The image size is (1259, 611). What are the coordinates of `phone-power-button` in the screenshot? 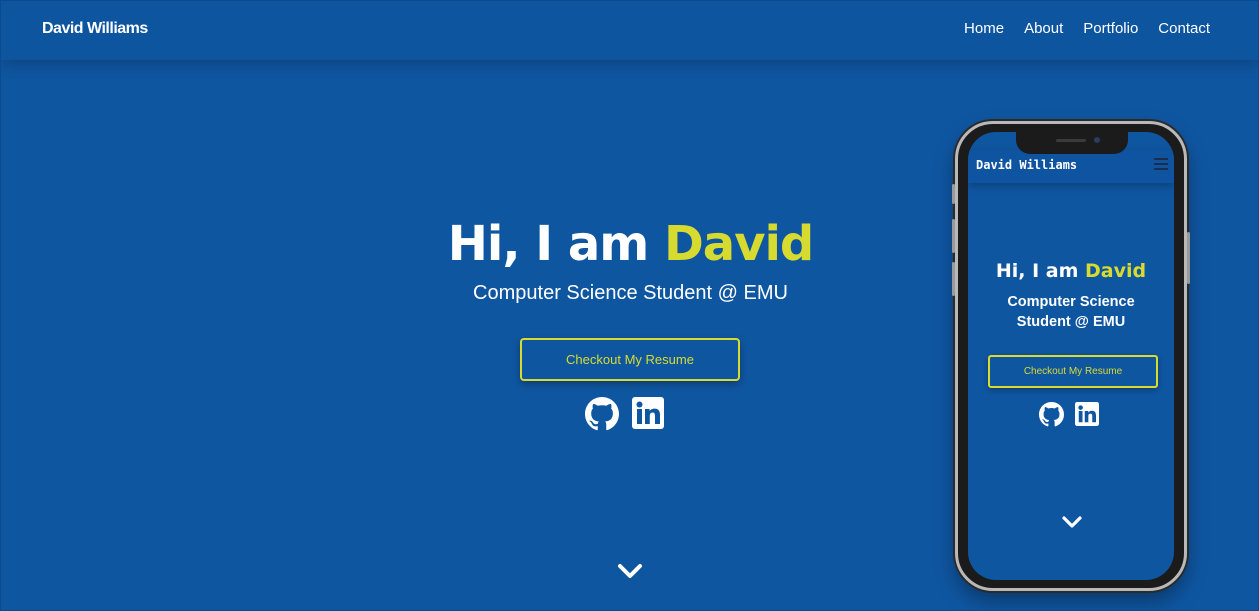 It's located at (1188, 258).